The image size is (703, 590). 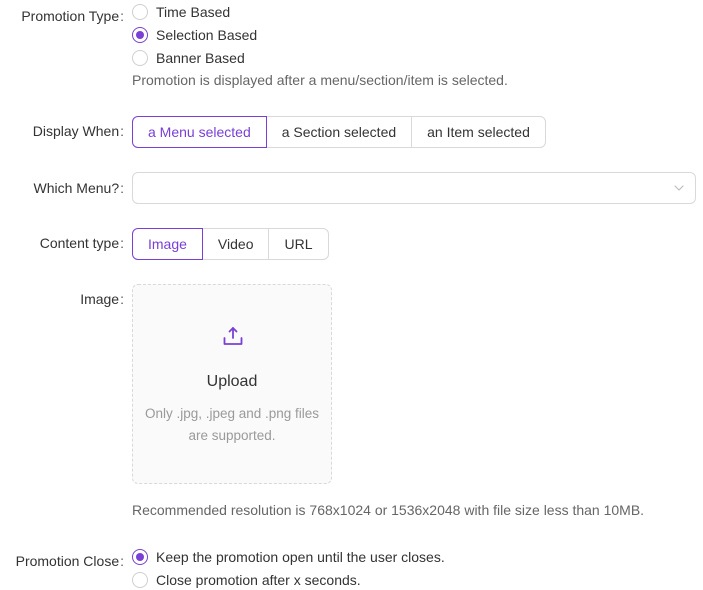 I want to click on radio-label: Selection Based, so click(x=207, y=35).